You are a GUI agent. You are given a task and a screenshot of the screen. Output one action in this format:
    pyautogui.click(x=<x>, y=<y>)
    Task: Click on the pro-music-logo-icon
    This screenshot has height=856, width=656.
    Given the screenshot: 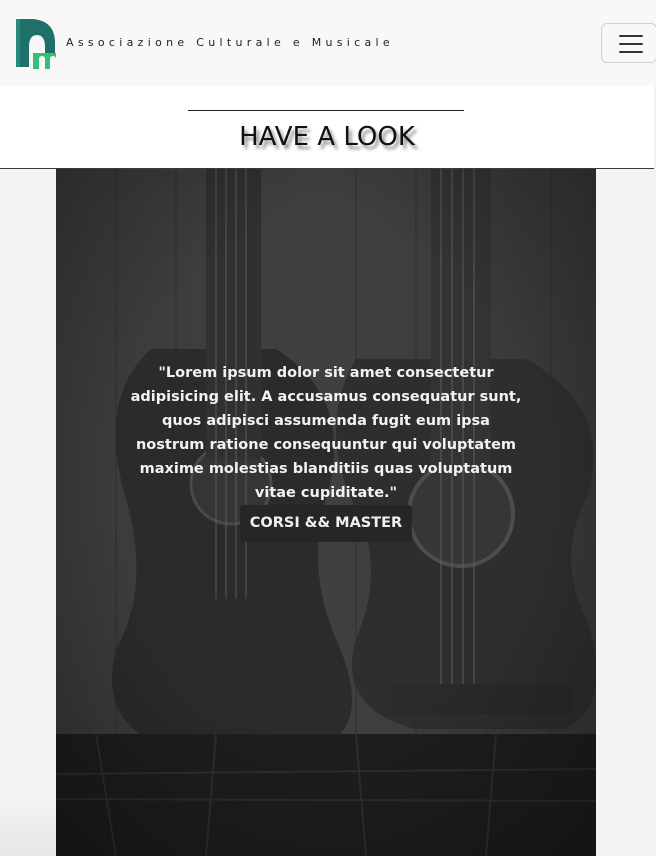 What is the action you would take?
    pyautogui.click(x=36, y=43)
    